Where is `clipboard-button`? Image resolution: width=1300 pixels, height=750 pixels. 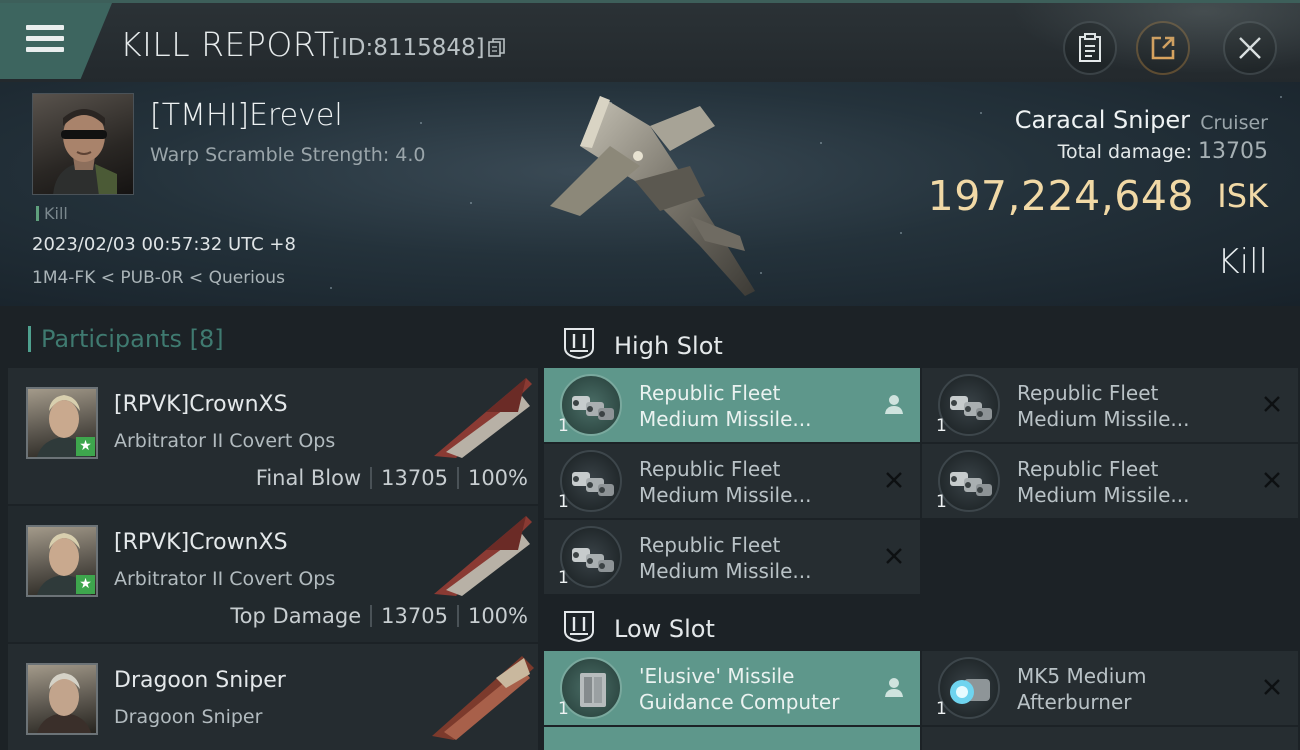
clipboard-button is located at coordinates (1090, 48).